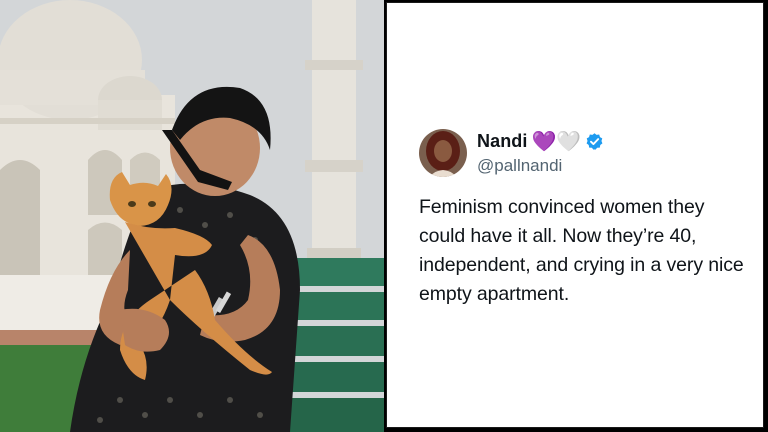 The width and height of the screenshot is (768, 432). What do you see at coordinates (540, 166) in the screenshot?
I see `author-handle: @pallnandi` at bounding box center [540, 166].